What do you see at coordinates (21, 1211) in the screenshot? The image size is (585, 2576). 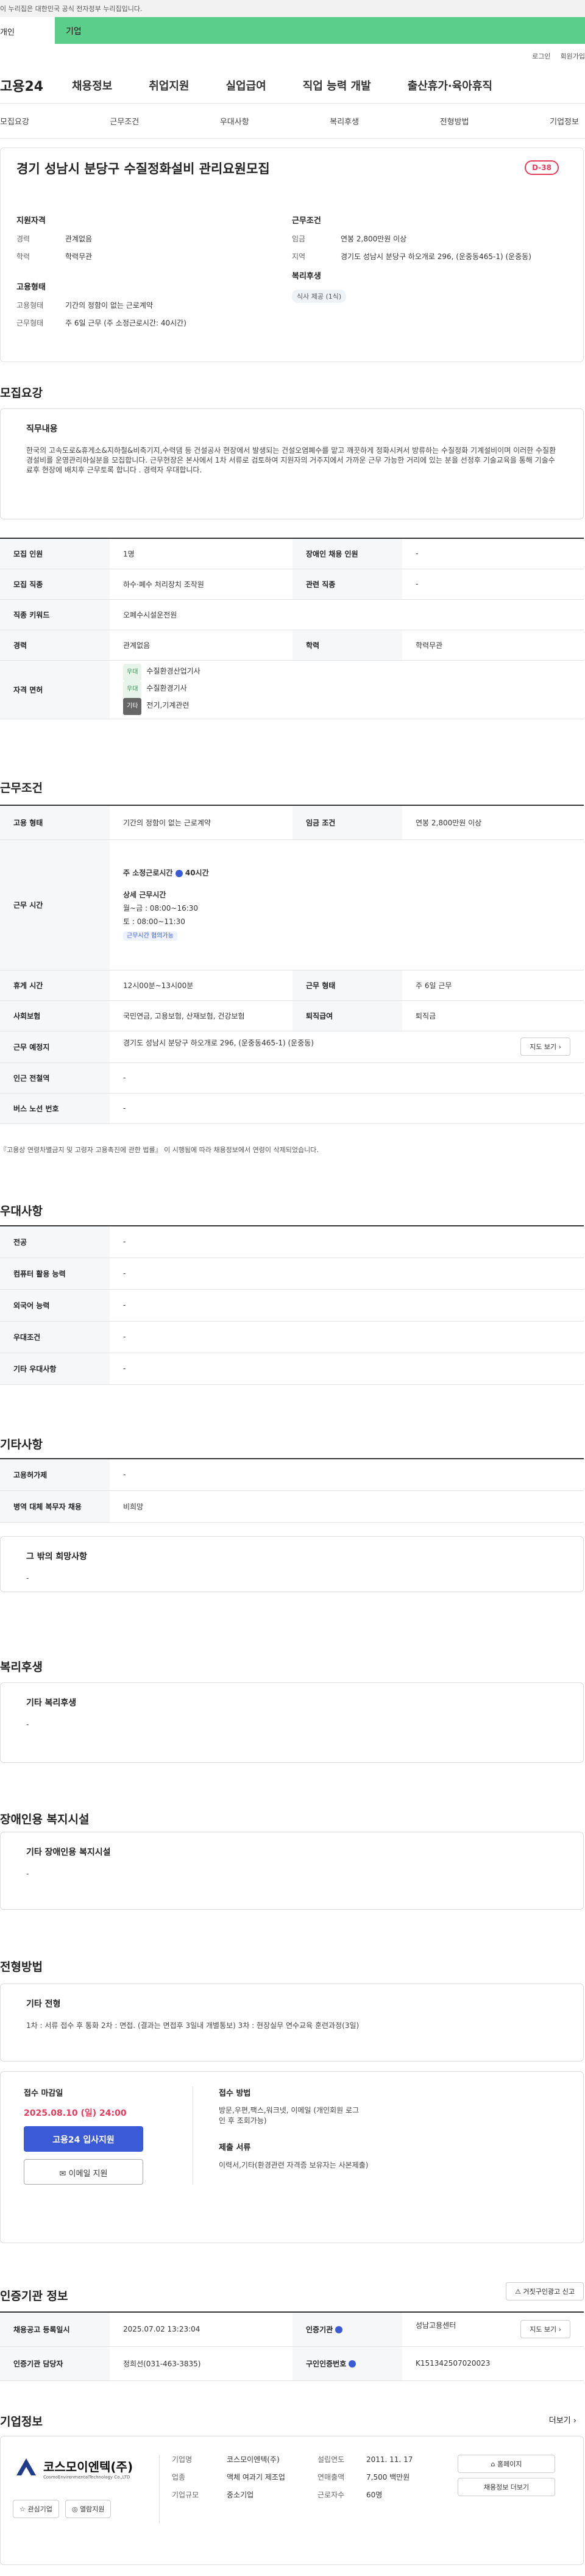 I see `prefer-heading: 우대사항` at bounding box center [21, 1211].